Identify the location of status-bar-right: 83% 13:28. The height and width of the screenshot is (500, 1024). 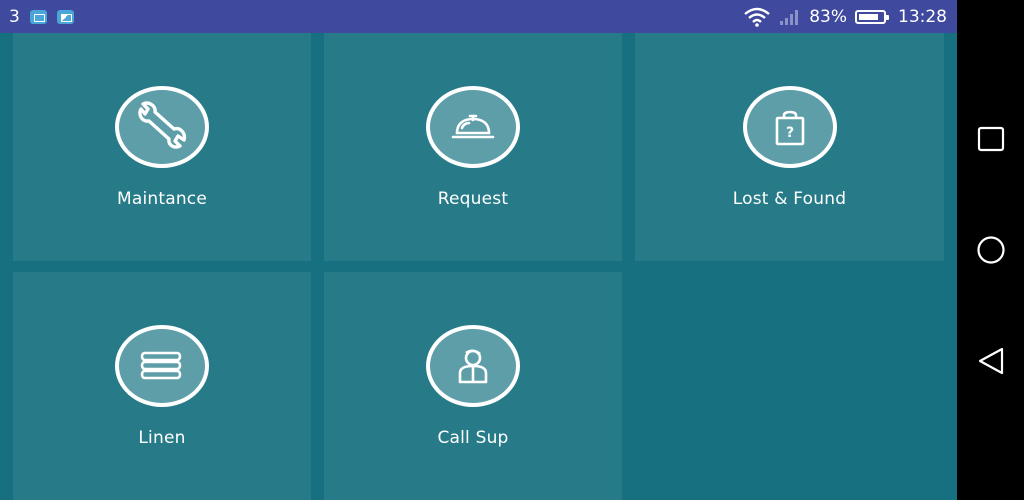
(845, 16).